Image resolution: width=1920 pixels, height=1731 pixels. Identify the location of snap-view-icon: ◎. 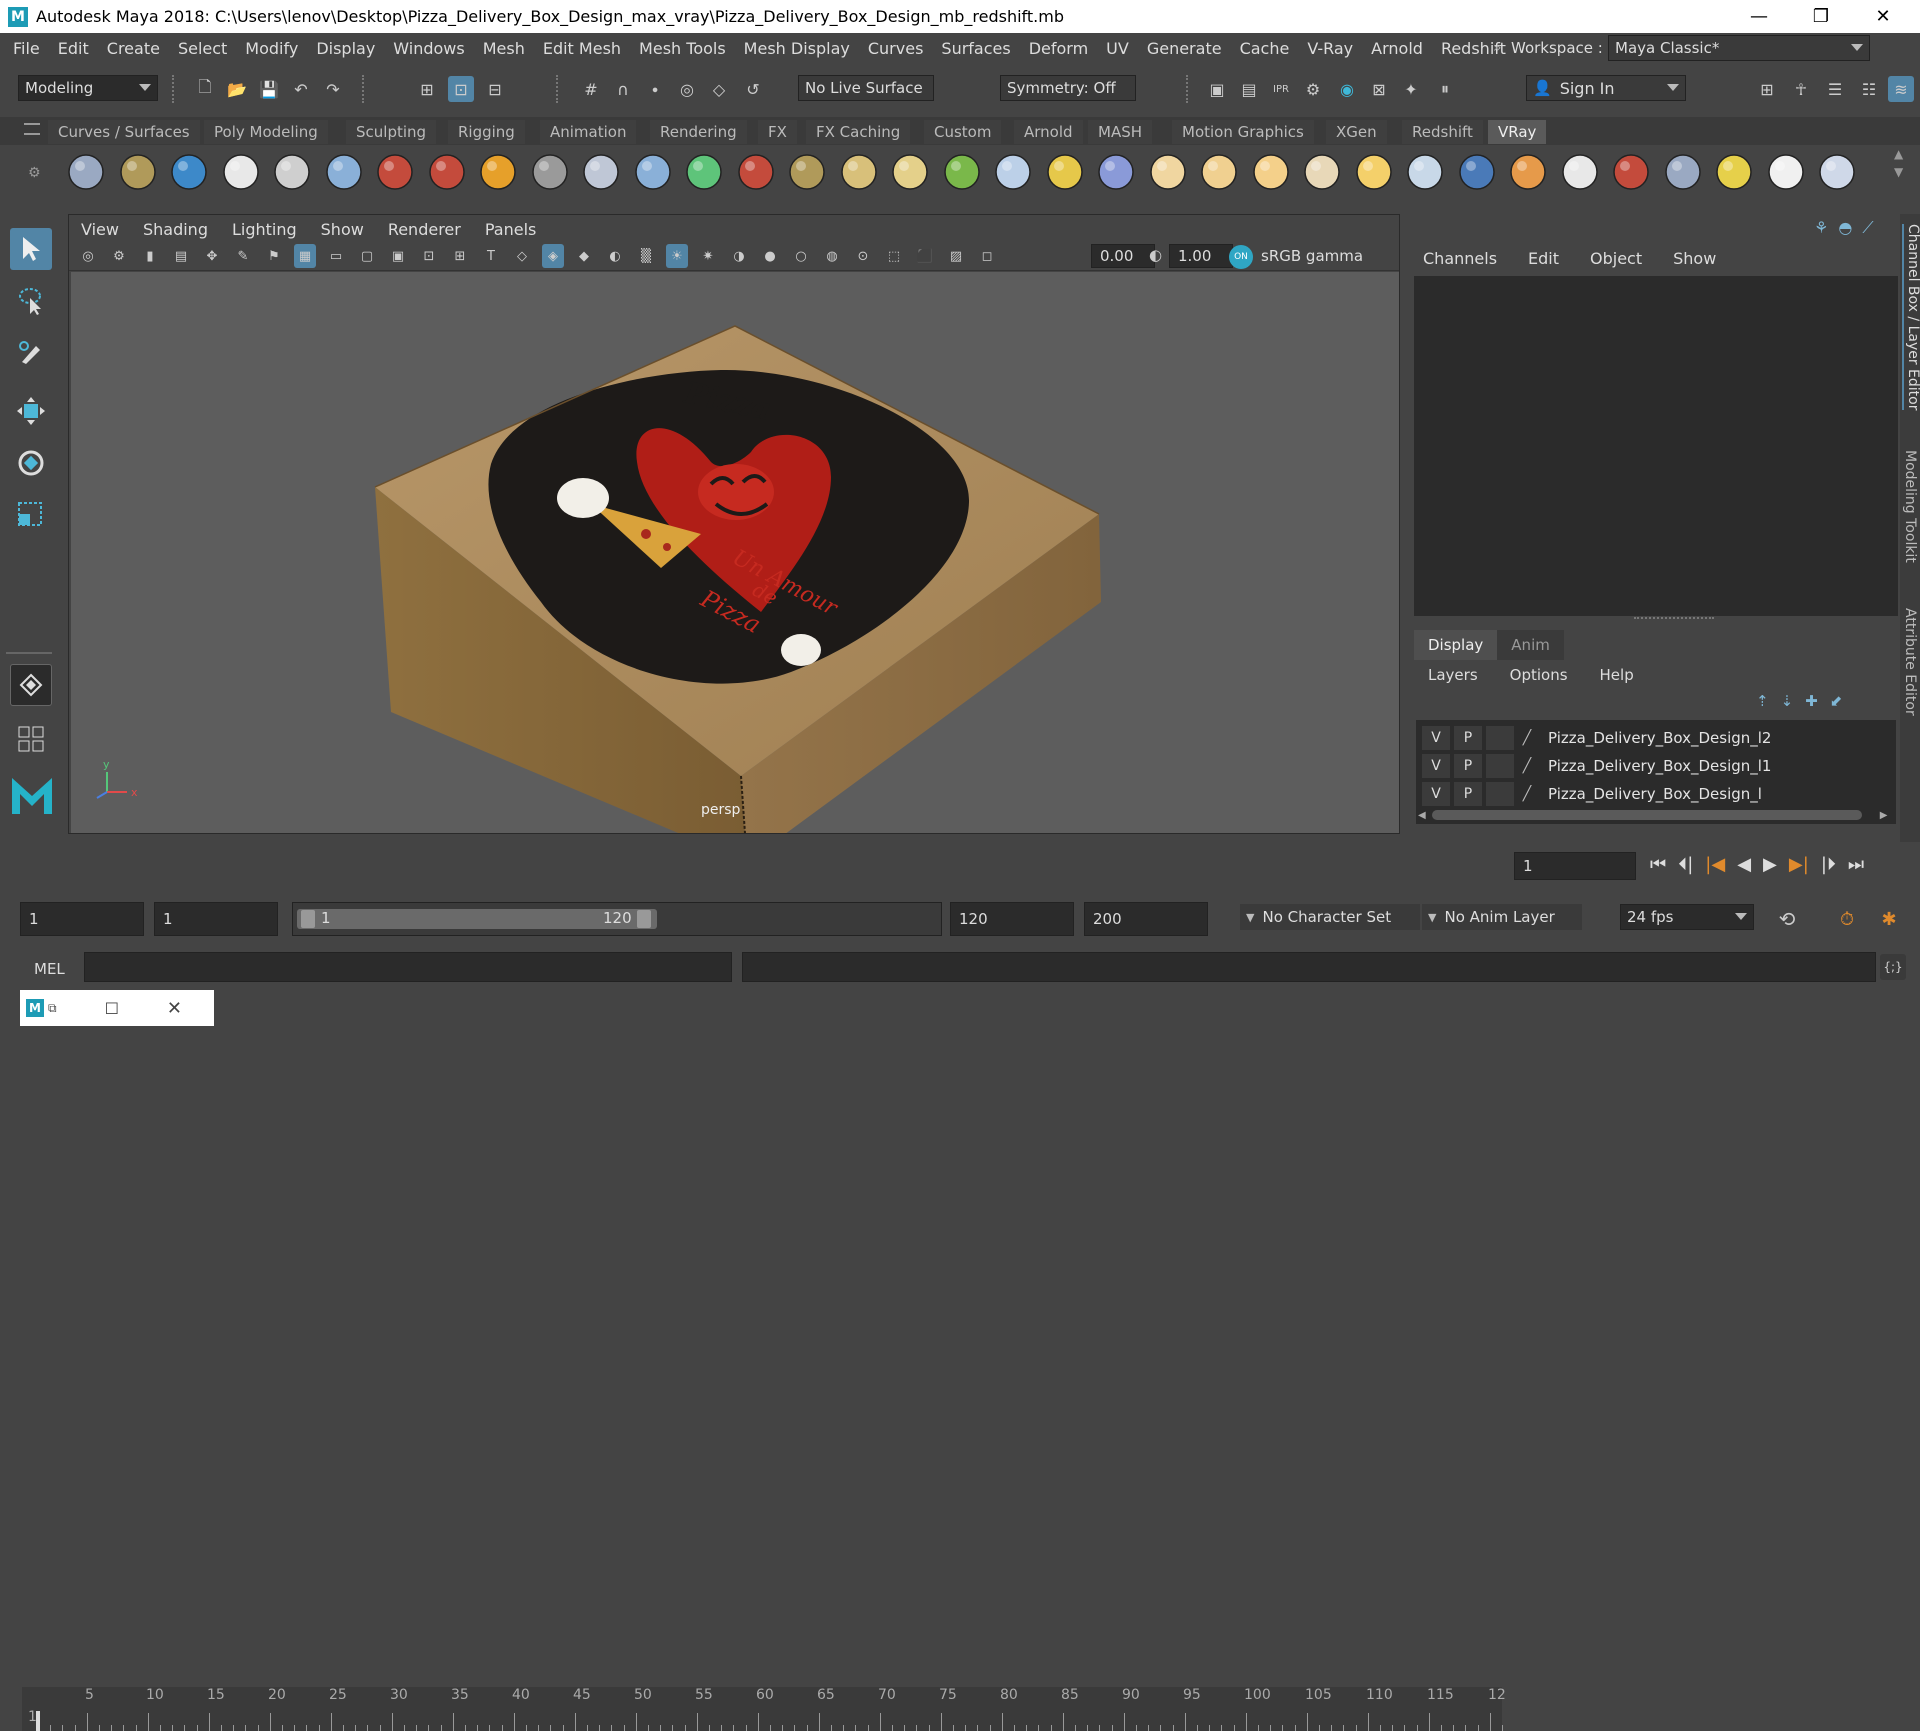
(687, 89).